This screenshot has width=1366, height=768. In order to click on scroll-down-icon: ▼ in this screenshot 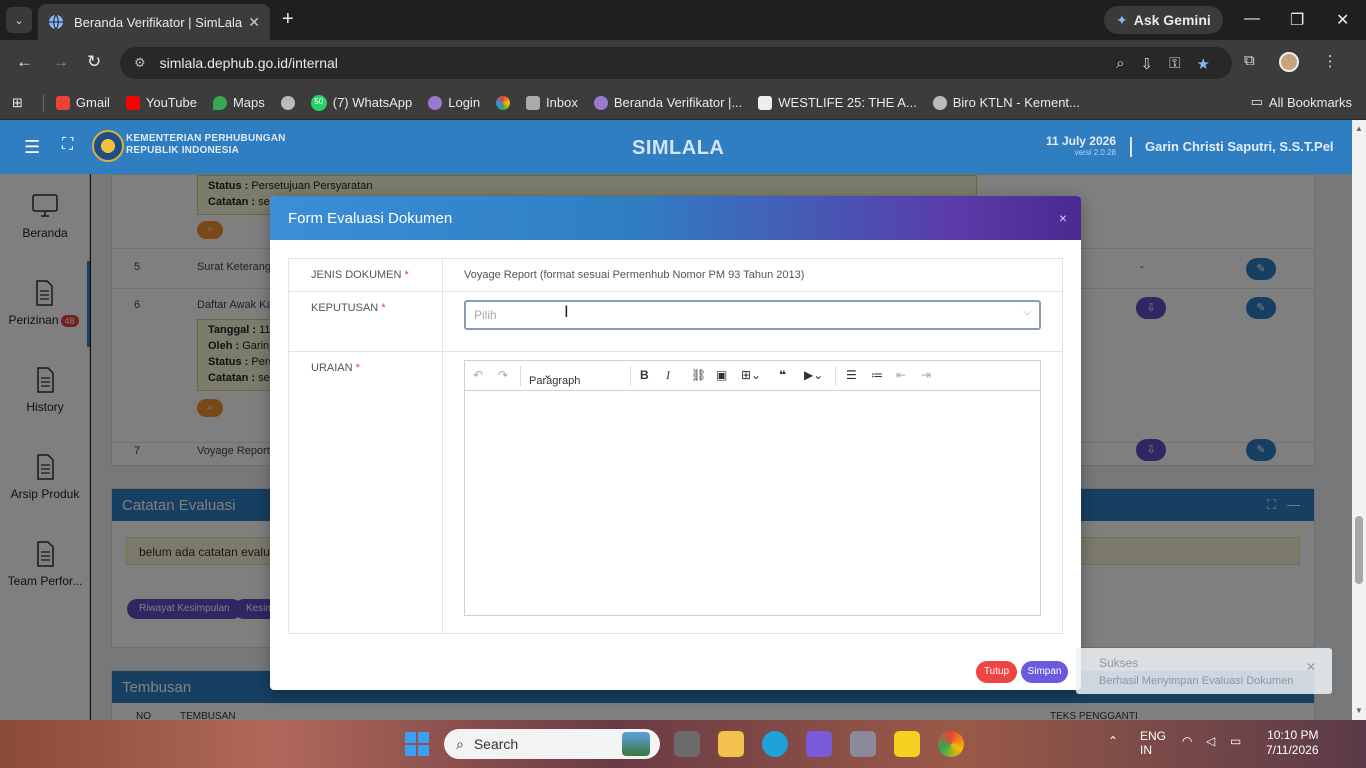, I will do `click(1359, 710)`.